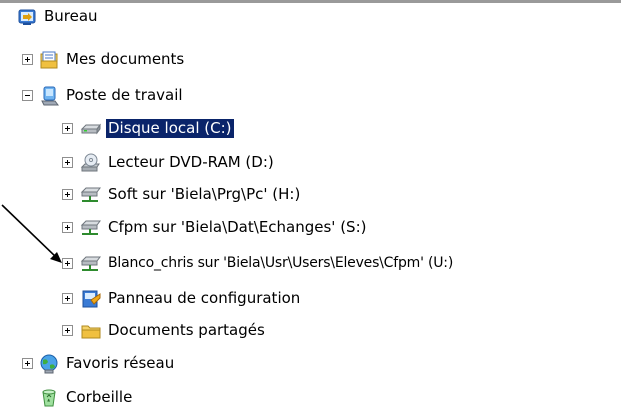 Image resolution: width=621 pixels, height=415 pixels. I want to click on tree-item-label: Documents partagés, so click(186, 330).